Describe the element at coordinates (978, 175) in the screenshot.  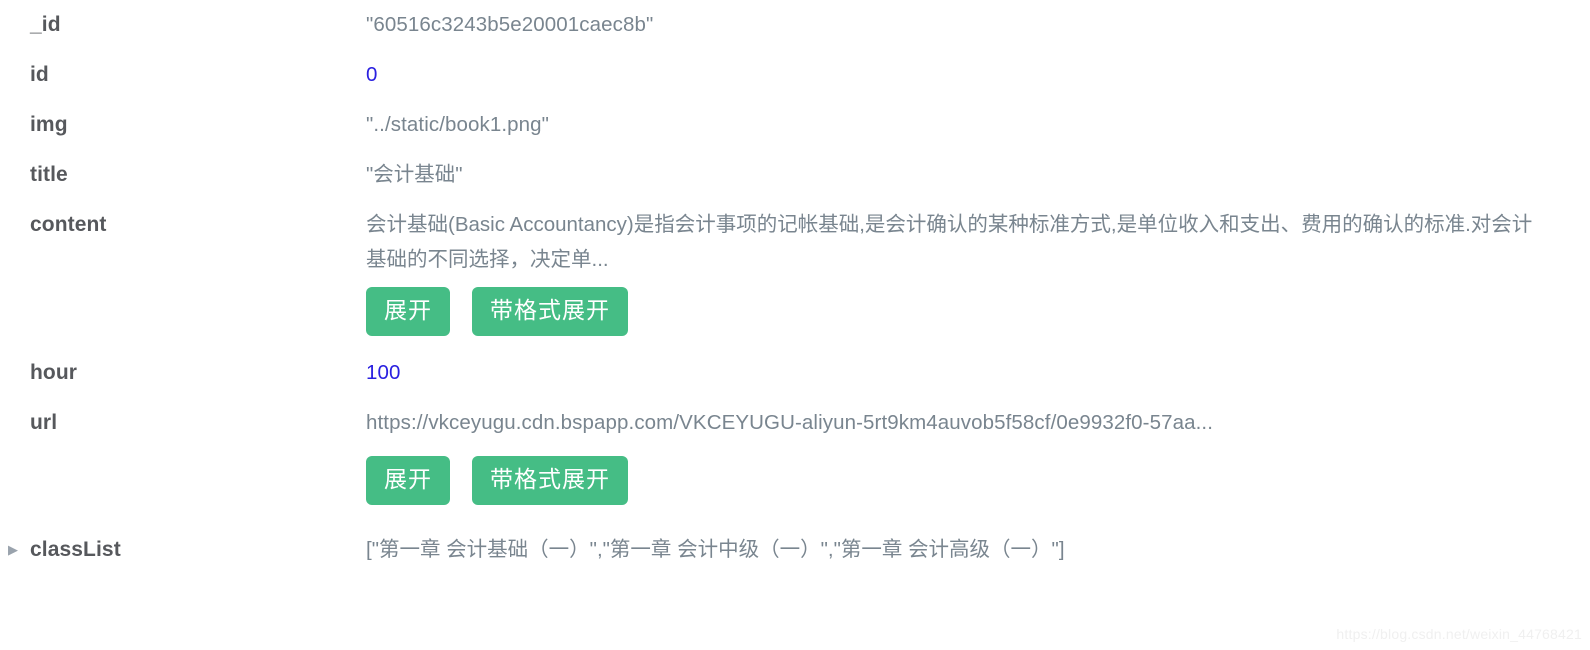
I see `property-value-cell: "会计基础"` at that location.